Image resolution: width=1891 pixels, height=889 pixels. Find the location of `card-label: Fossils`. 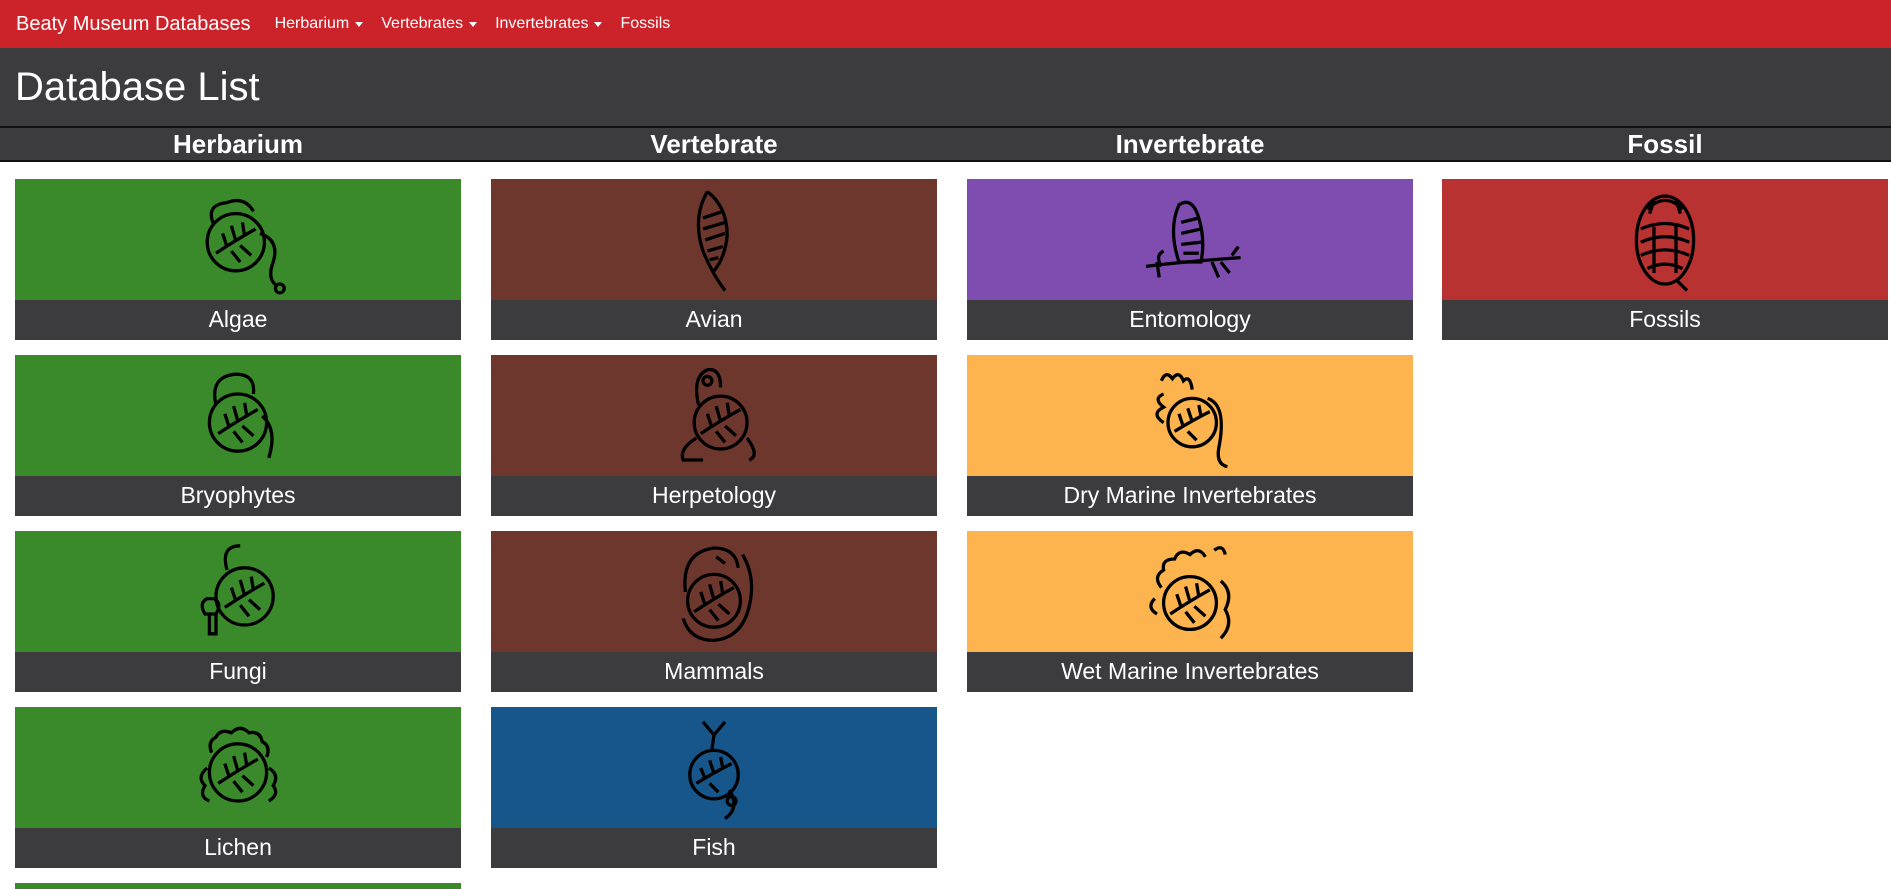

card-label: Fossils is located at coordinates (1665, 320).